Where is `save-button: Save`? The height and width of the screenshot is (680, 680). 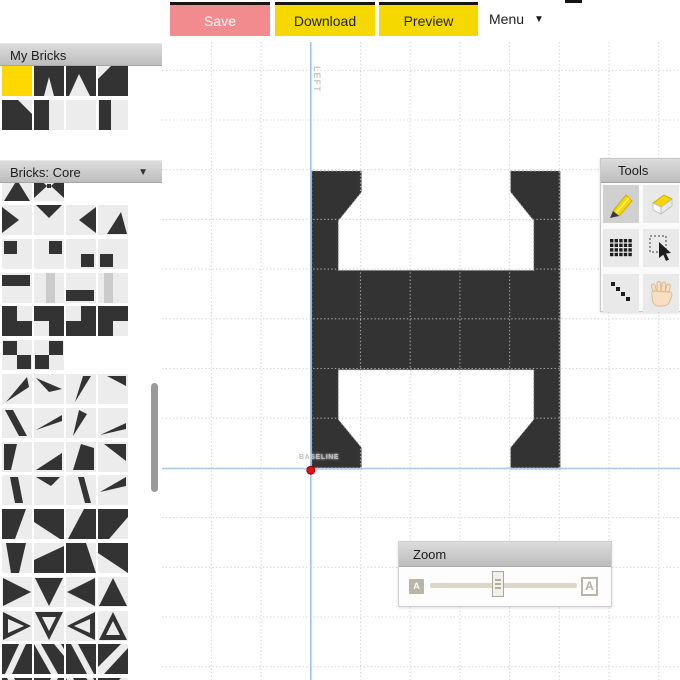 save-button: Save is located at coordinates (220, 19).